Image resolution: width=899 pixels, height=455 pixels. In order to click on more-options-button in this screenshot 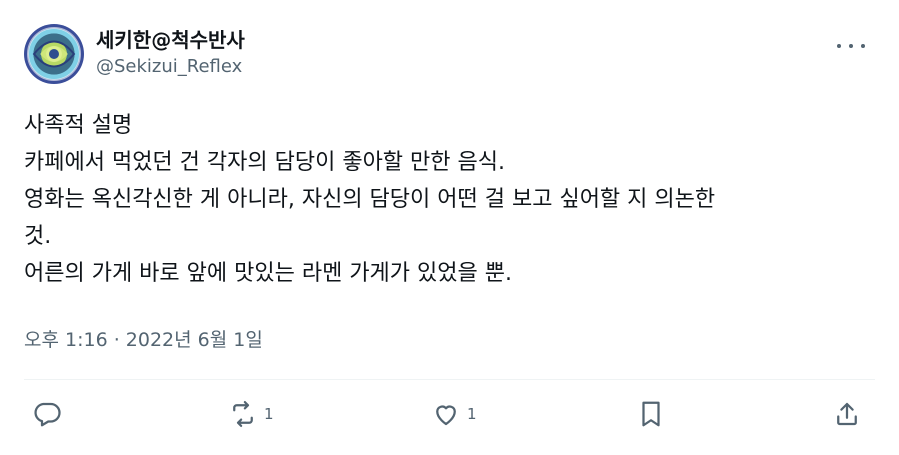, I will do `click(851, 46)`.